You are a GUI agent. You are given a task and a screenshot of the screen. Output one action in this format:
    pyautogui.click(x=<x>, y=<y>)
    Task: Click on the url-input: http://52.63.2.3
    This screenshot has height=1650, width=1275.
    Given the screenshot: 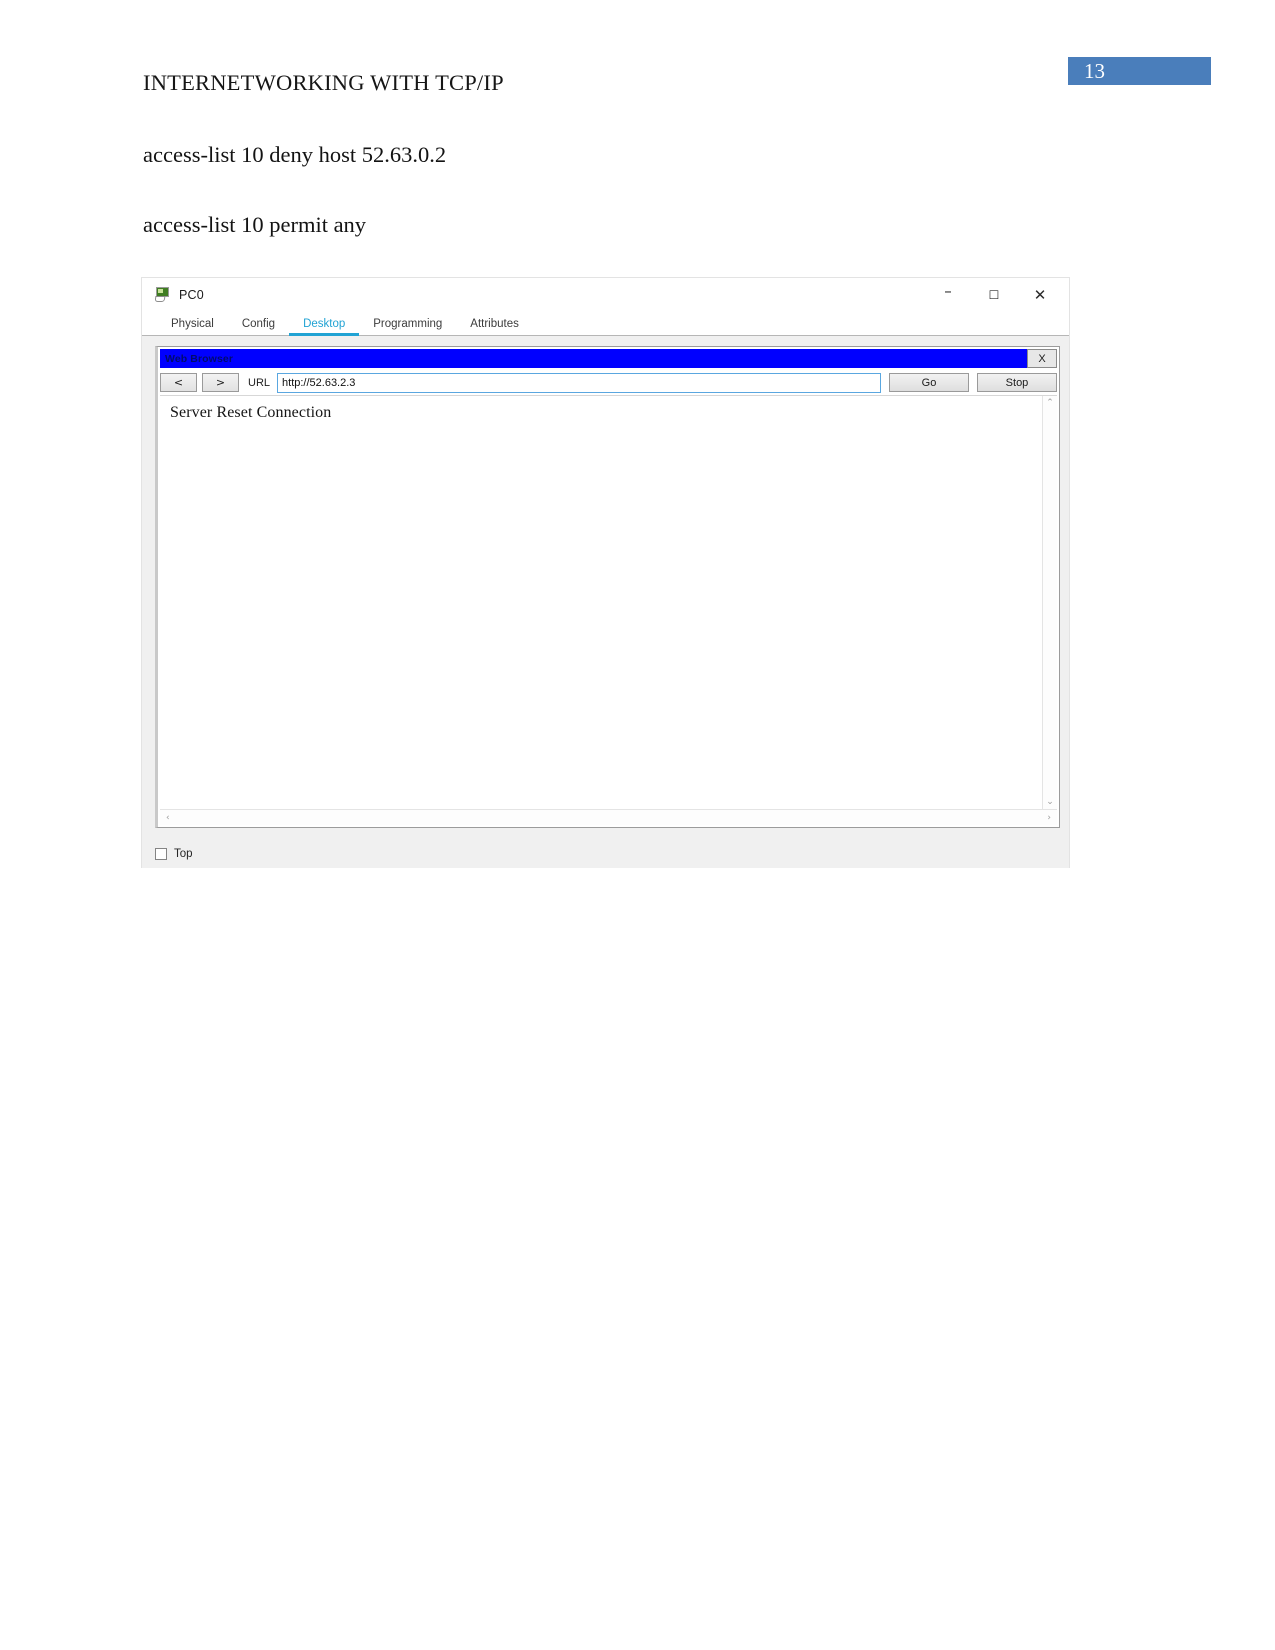 What is the action you would take?
    pyautogui.click(x=579, y=382)
    